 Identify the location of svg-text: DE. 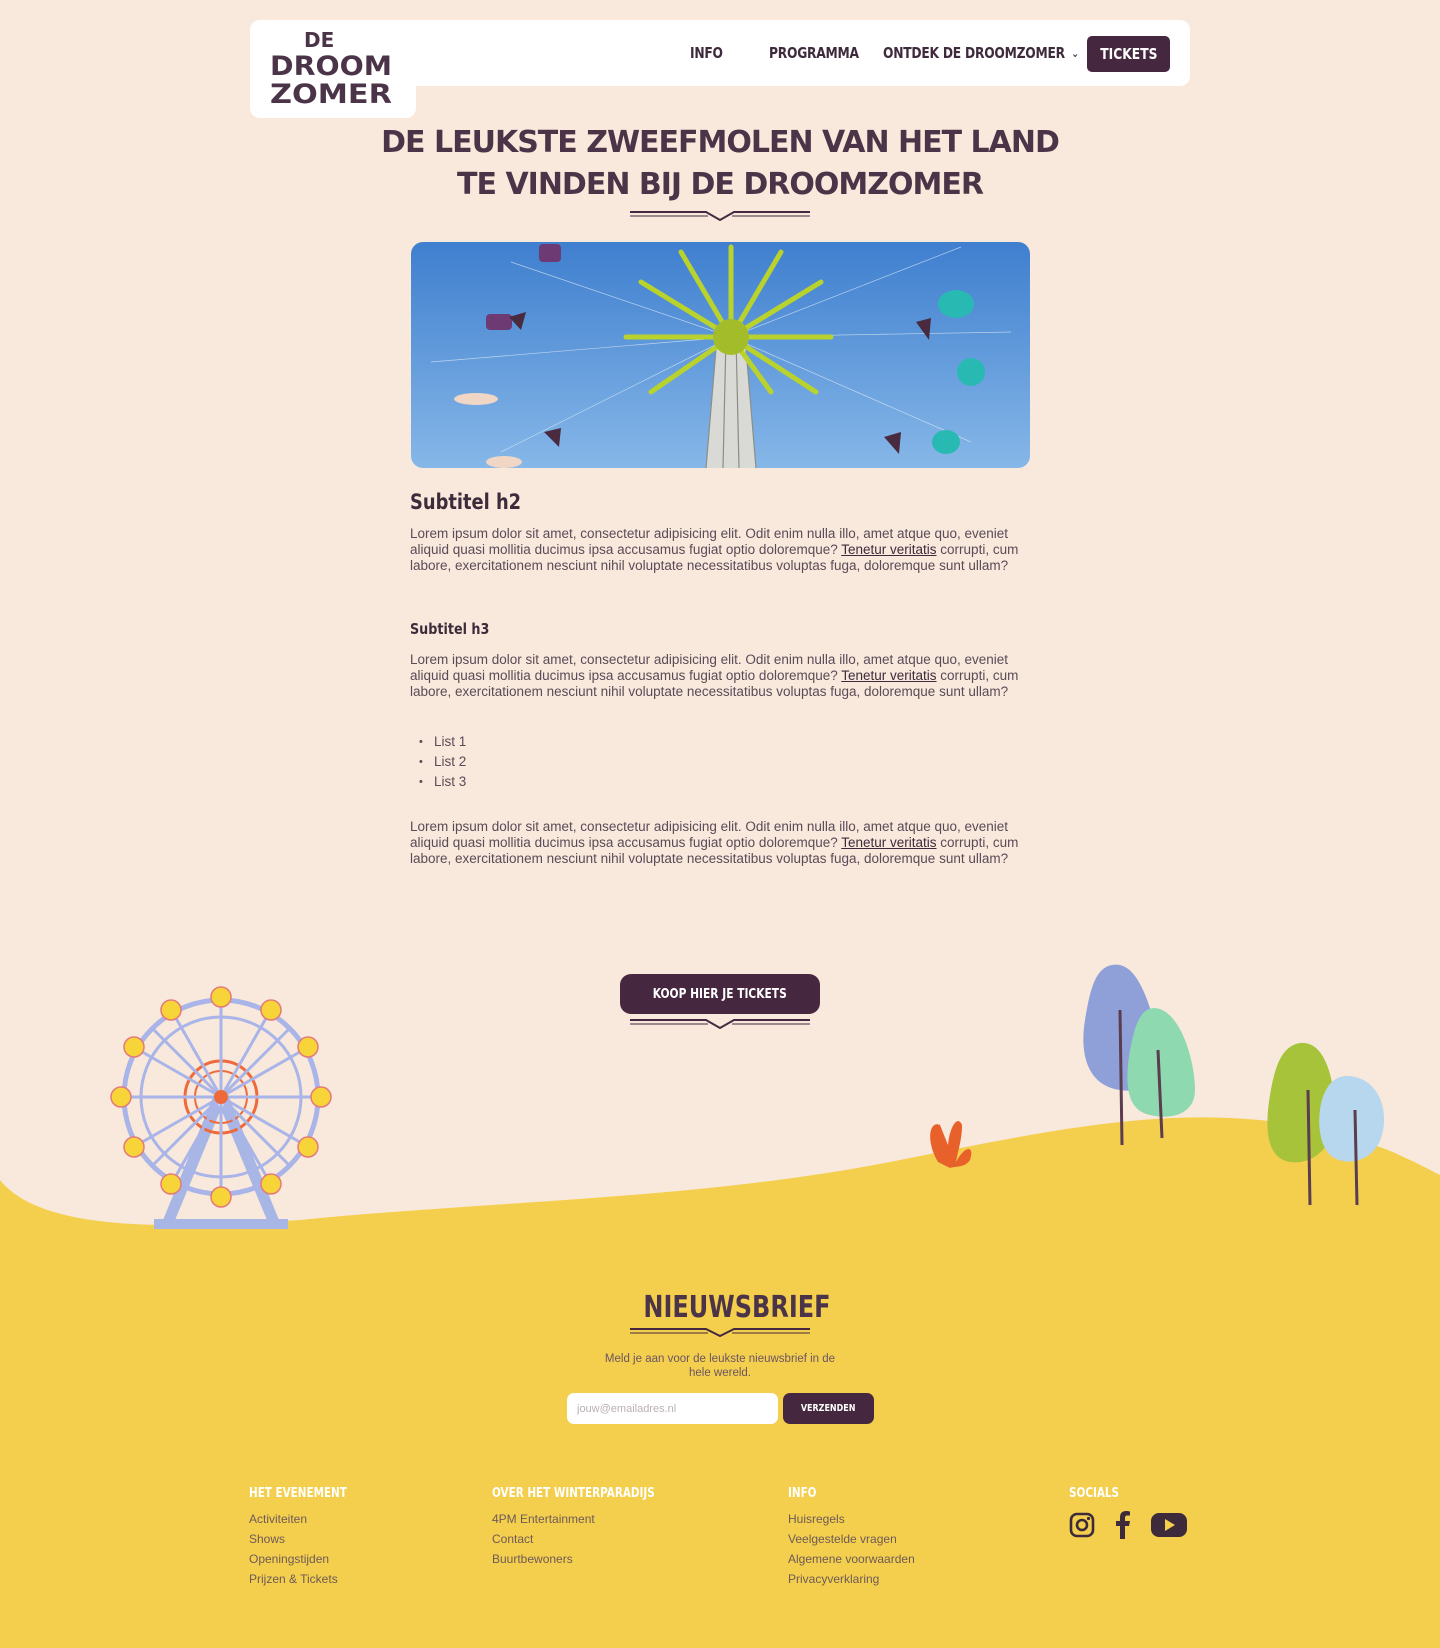
(319, 40).